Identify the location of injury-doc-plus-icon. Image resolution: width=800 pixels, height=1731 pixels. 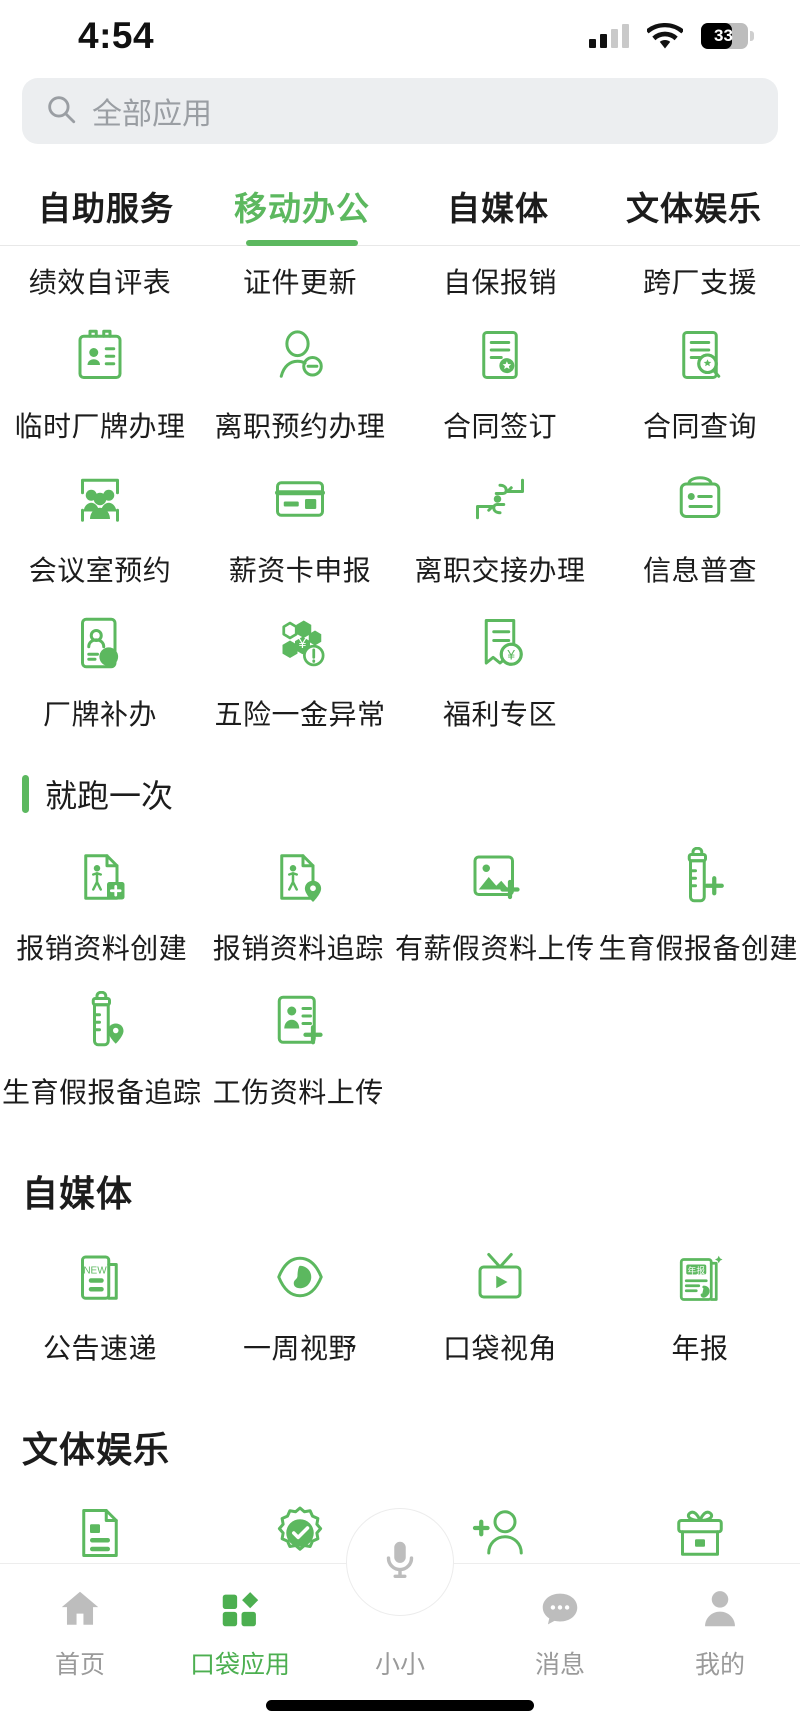
(298, 1021).